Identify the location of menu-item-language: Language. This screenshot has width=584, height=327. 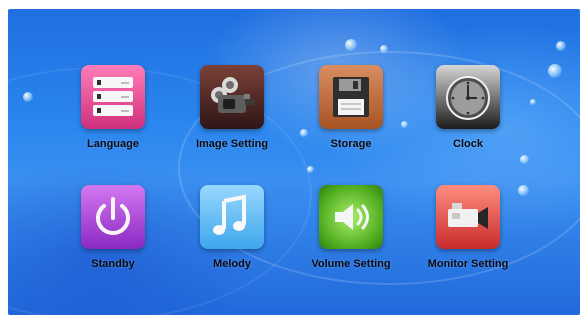
(113, 115).